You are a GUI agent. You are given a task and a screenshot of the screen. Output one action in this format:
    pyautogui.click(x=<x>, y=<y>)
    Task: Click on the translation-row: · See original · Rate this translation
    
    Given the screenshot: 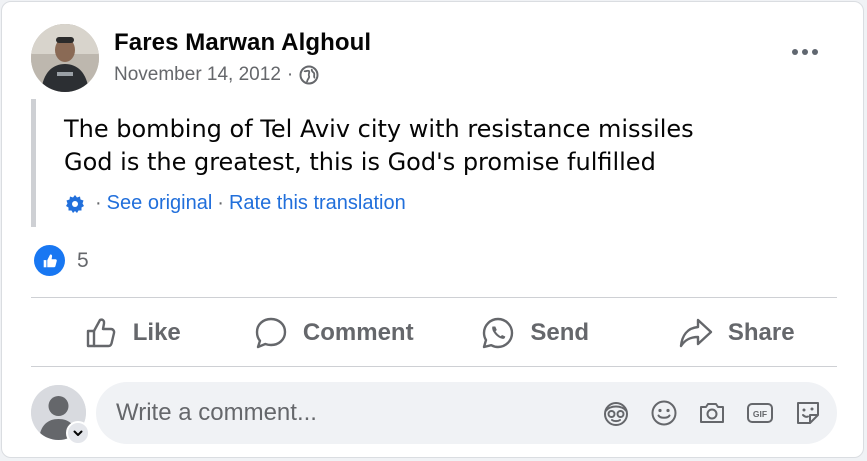 What is the action you would take?
    pyautogui.click(x=235, y=203)
    